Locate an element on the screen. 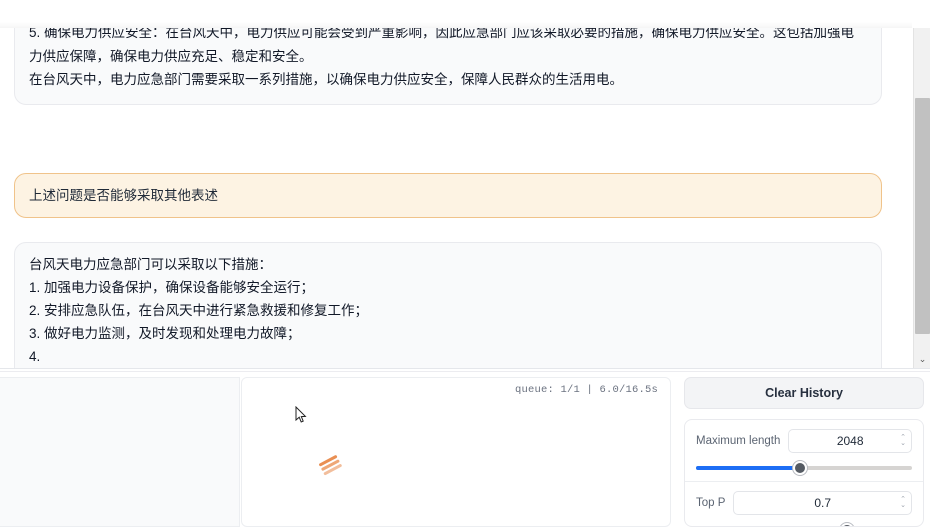  message-line: 3. 做好电力监测，及时发现和处理电力故障； is located at coordinates (165, 333).